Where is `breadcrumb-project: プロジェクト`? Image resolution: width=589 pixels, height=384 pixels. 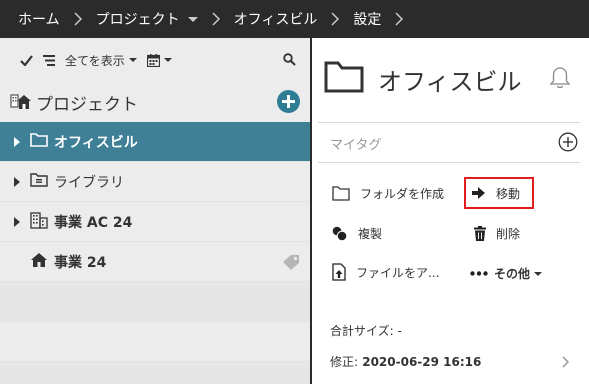 breadcrumb-project: プロジェクト is located at coordinates (138, 19).